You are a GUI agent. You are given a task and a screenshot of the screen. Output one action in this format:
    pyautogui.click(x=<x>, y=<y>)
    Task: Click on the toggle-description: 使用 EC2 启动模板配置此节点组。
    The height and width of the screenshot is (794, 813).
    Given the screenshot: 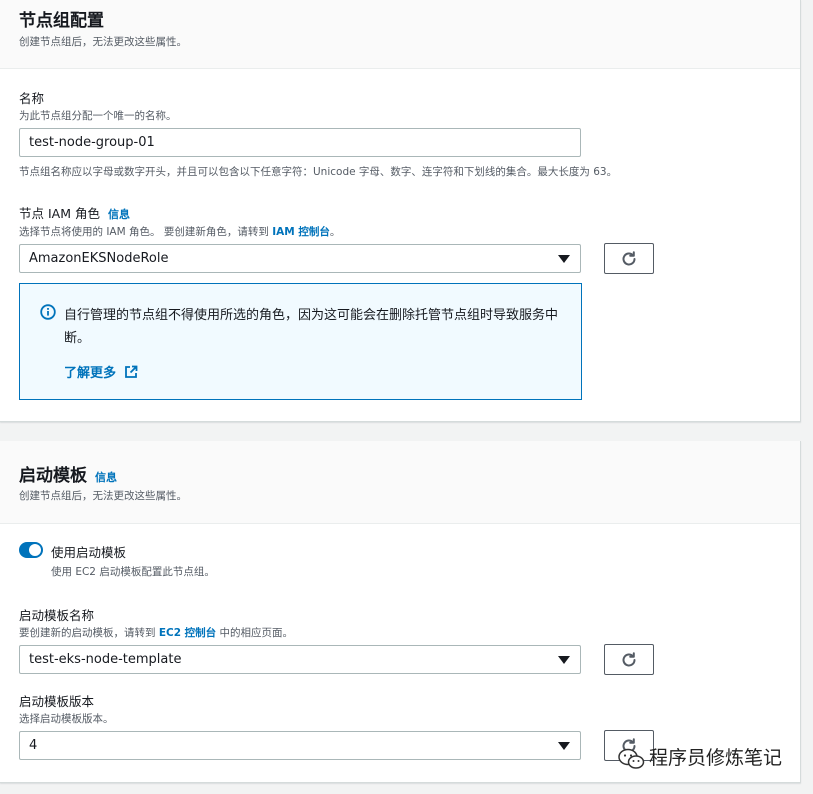 What is the action you would take?
    pyautogui.click(x=133, y=572)
    